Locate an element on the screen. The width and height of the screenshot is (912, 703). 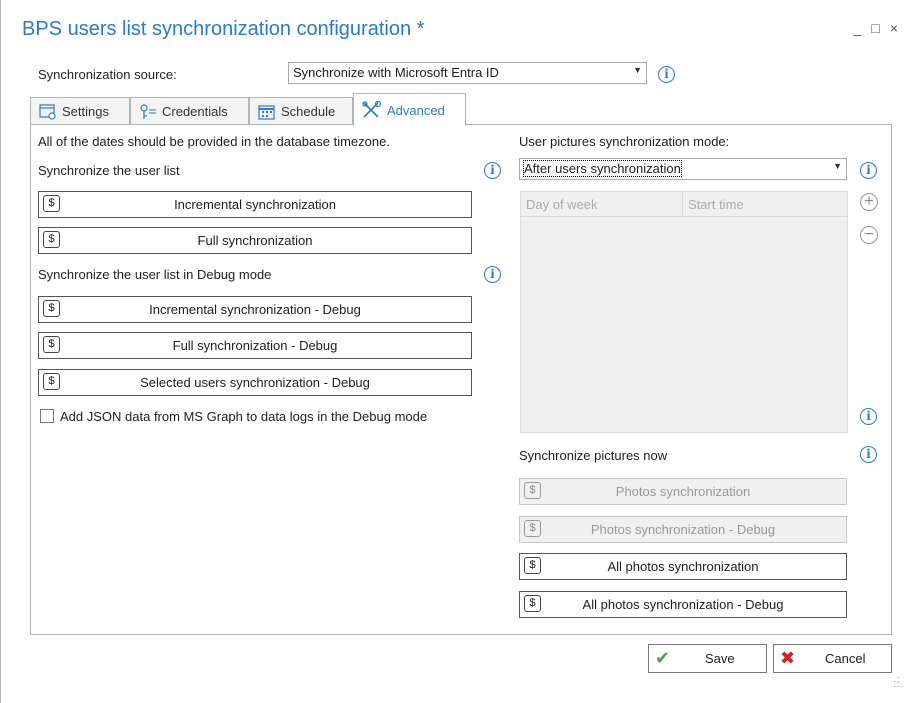
pictures-mode-select: After users synchronization ▼ is located at coordinates (683, 169).